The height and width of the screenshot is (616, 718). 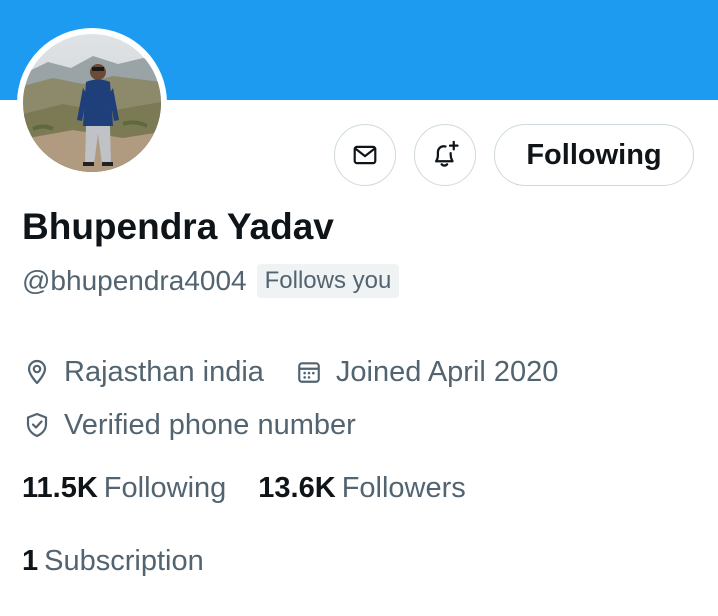 I want to click on subscription-stat-link: 1 Subscription, so click(x=113, y=565).